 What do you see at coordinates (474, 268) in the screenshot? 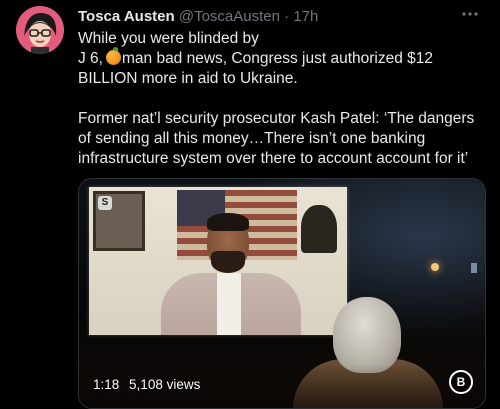
I see `studio-light-blue` at bounding box center [474, 268].